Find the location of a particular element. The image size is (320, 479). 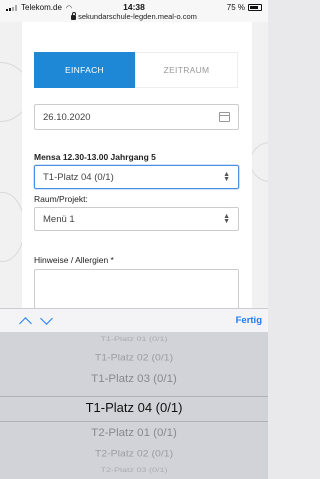

battery-percent: 75 % is located at coordinates (235, 7).